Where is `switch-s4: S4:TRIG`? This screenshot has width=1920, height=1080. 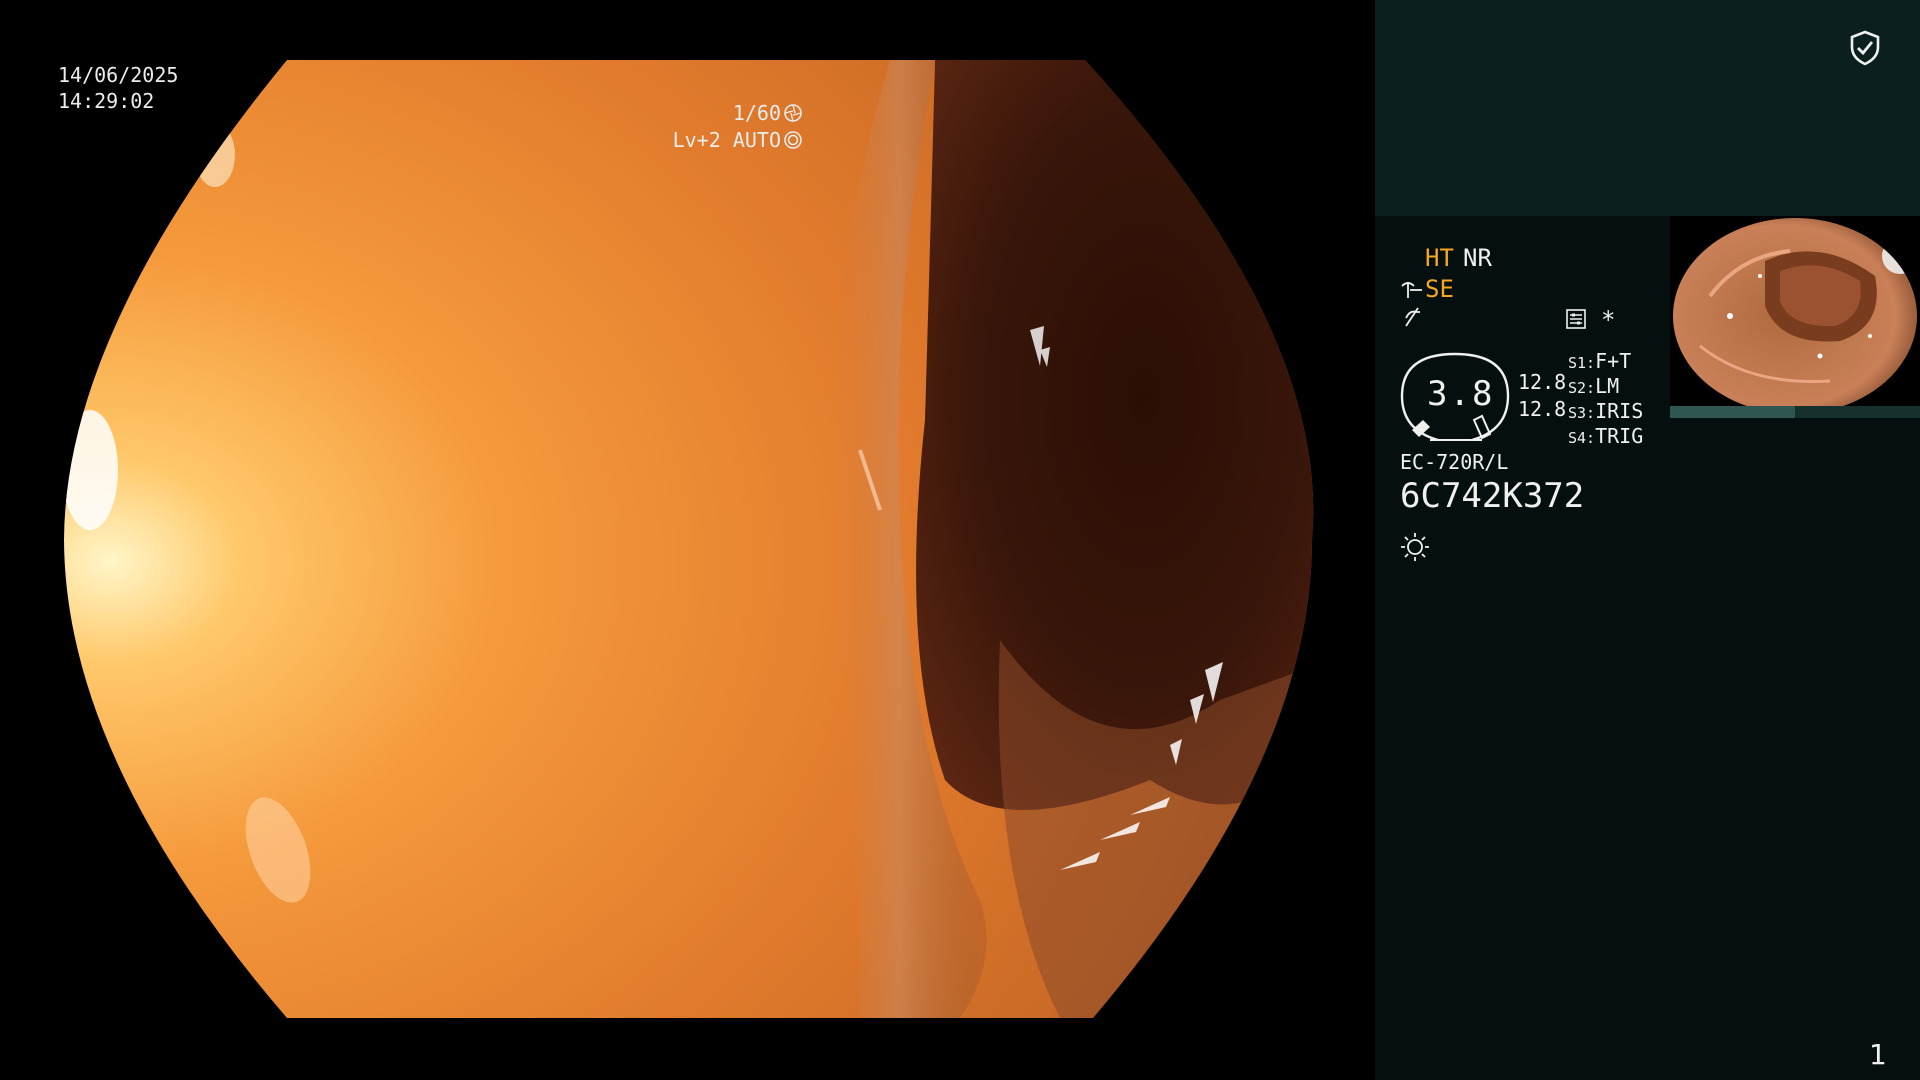
switch-s4: S4:TRIG is located at coordinates (1605, 436).